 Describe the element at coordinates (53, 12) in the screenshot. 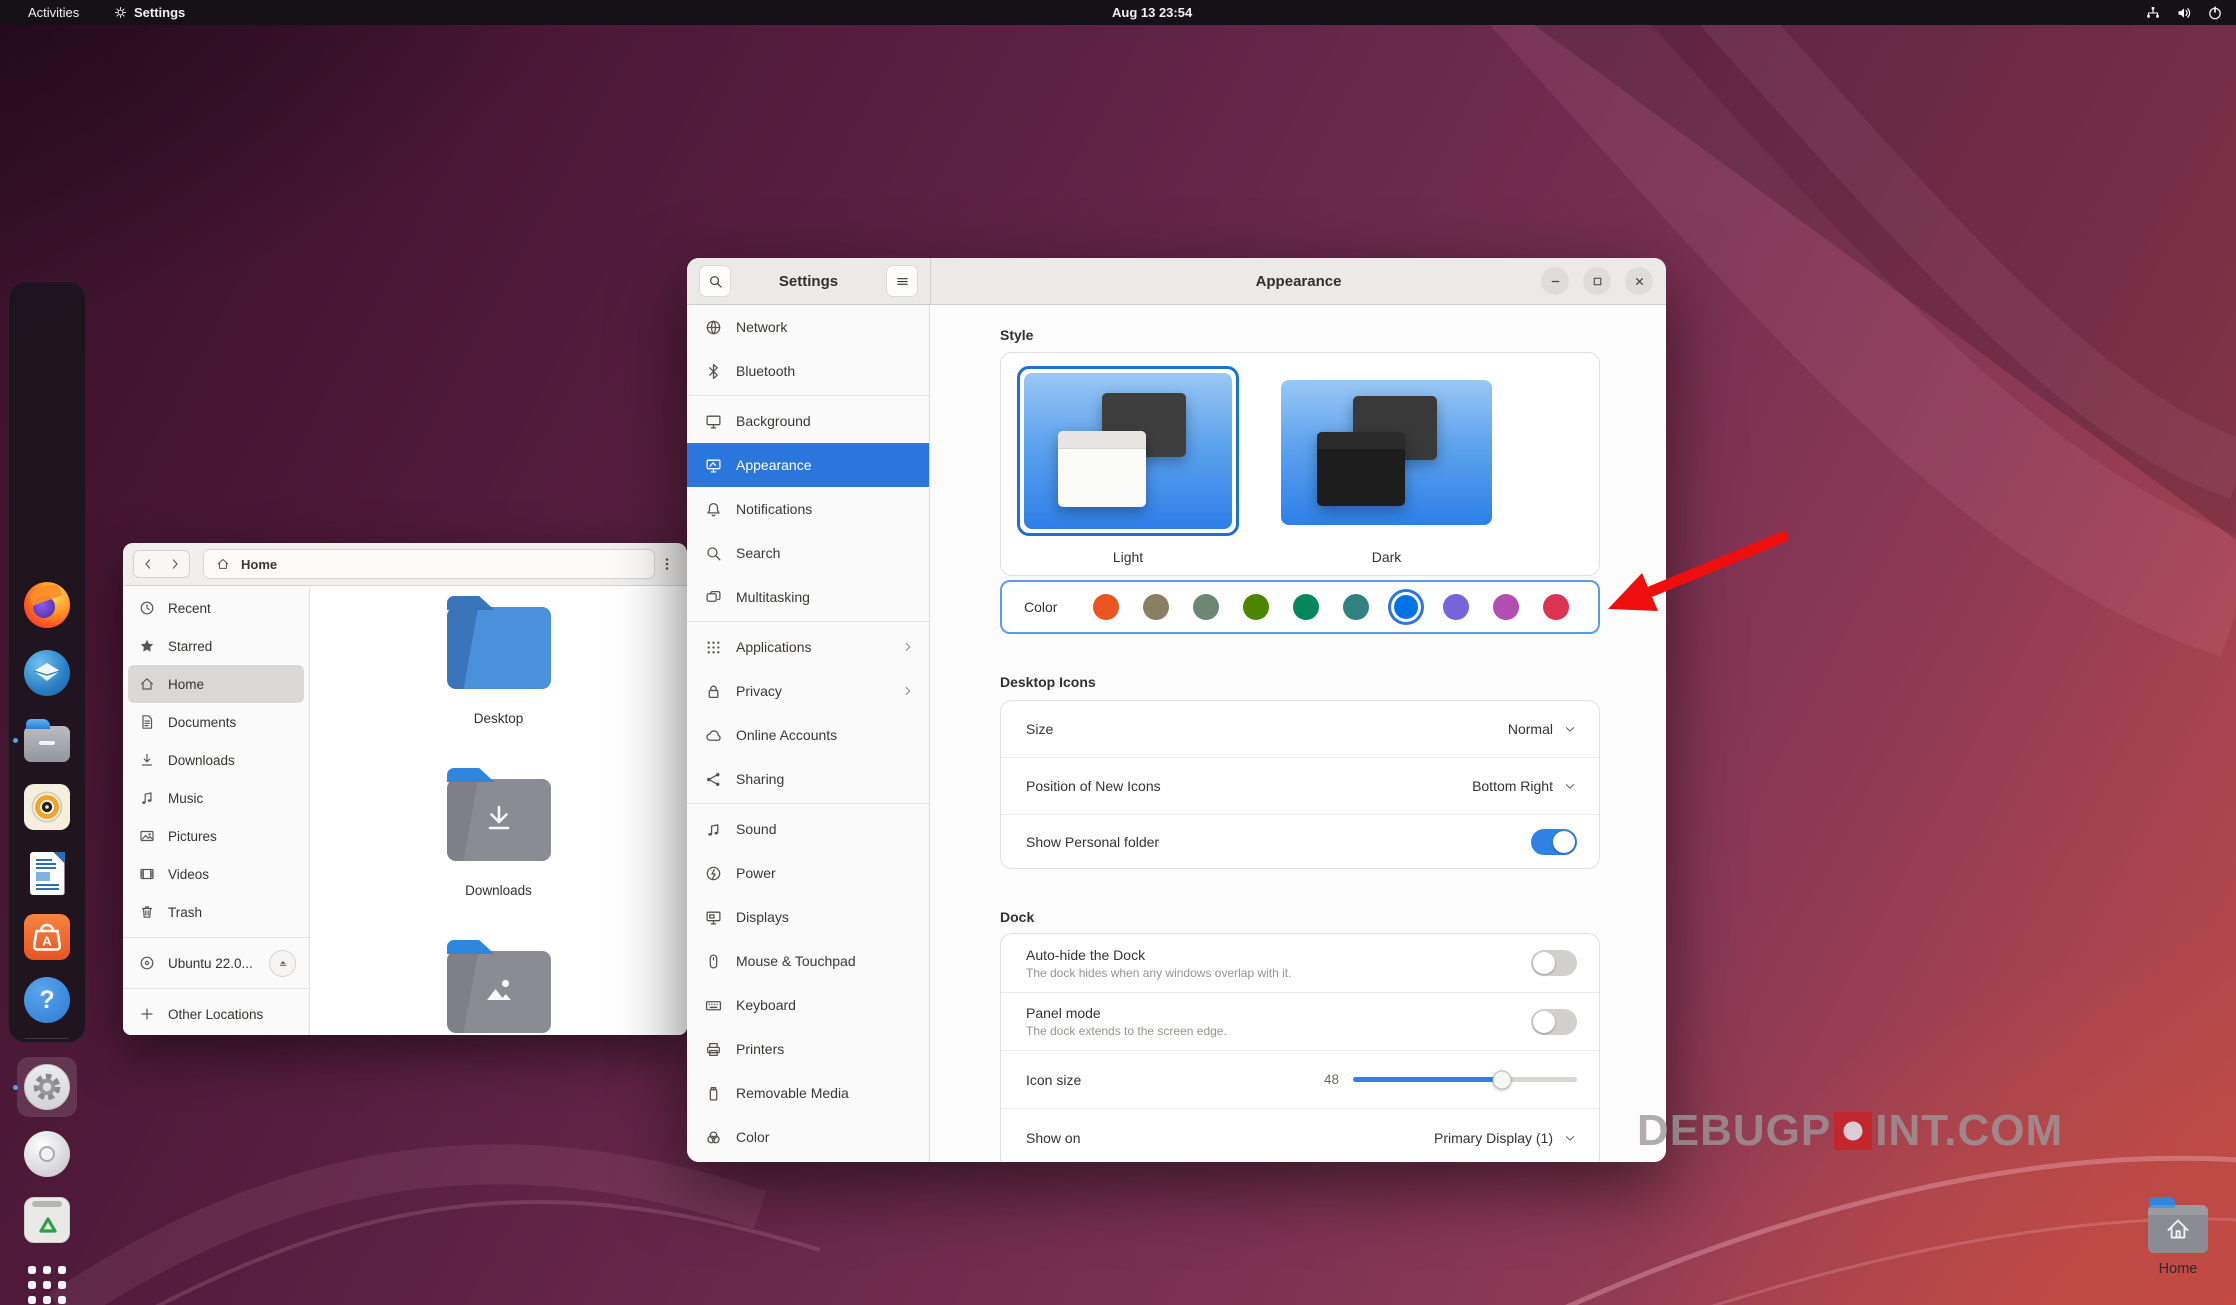

I see `activities-button: Activities` at that location.